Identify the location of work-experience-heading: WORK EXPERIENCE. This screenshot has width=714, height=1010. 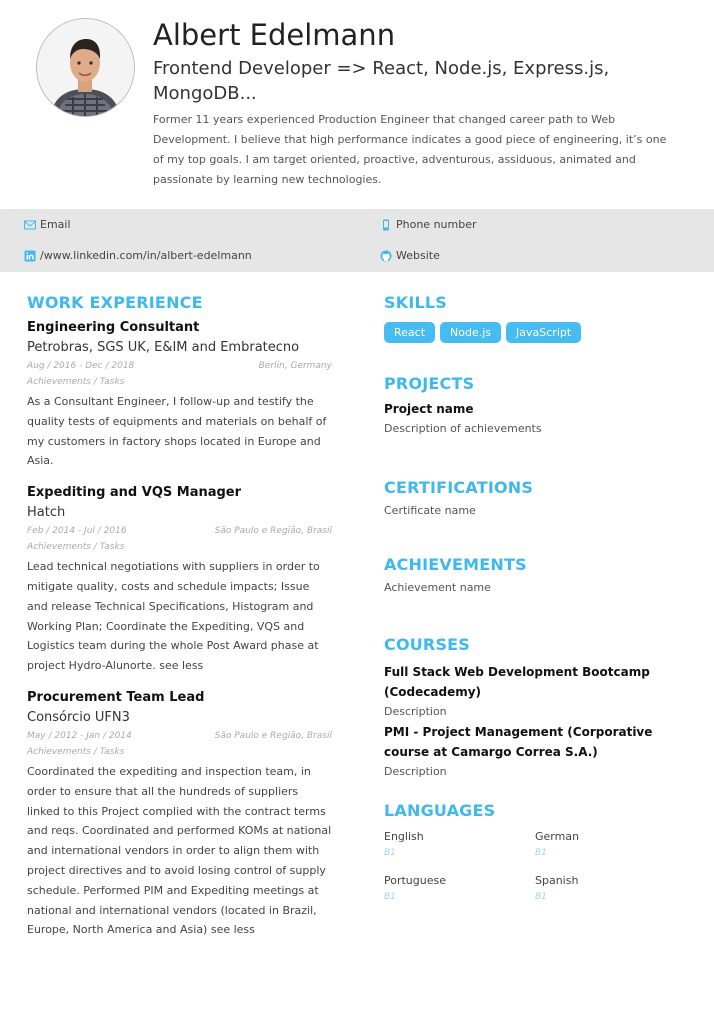
(115, 302).